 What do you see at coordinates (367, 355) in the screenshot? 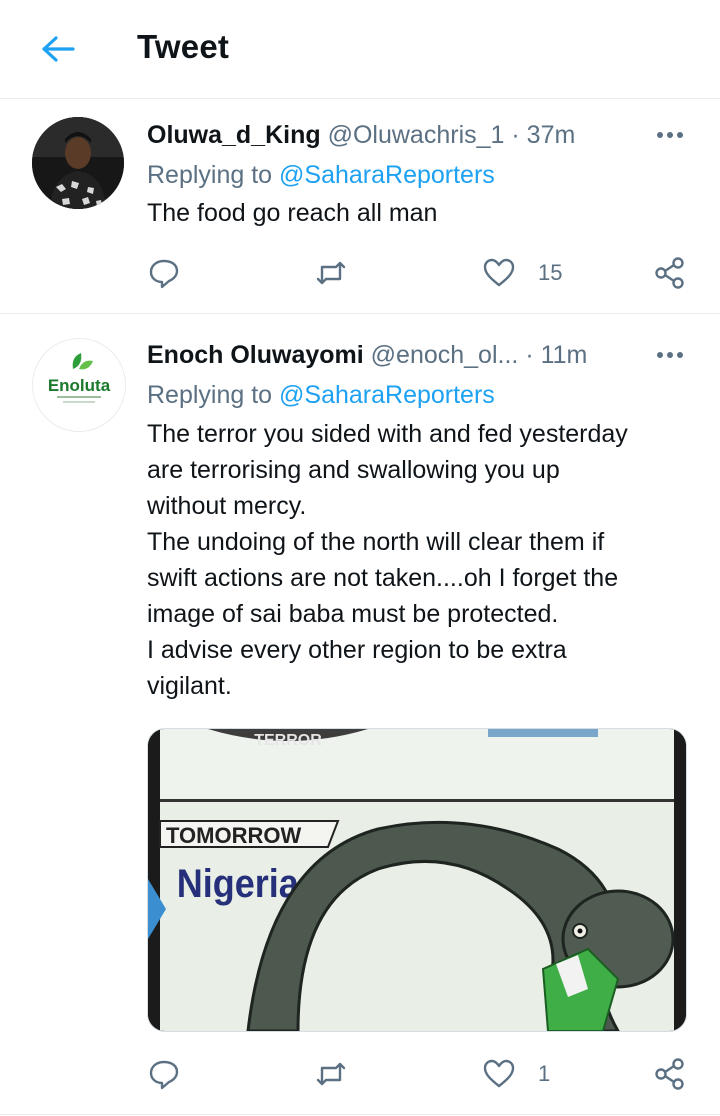
I see `tweet-meta: Enoch Oluwayomi @enoch_ol... · 11m` at bounding box center [367, 355].